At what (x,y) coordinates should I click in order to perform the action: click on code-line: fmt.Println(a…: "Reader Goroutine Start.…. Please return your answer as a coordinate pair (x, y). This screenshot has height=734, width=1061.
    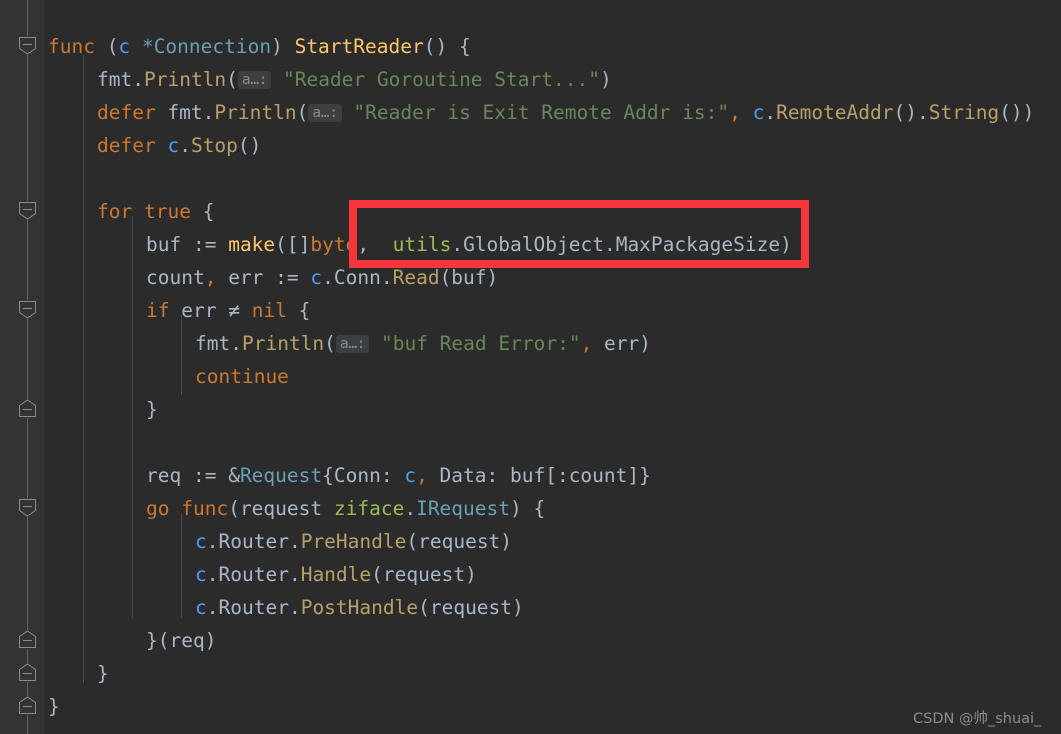
    Looking at the image, I should click on (354, 79).